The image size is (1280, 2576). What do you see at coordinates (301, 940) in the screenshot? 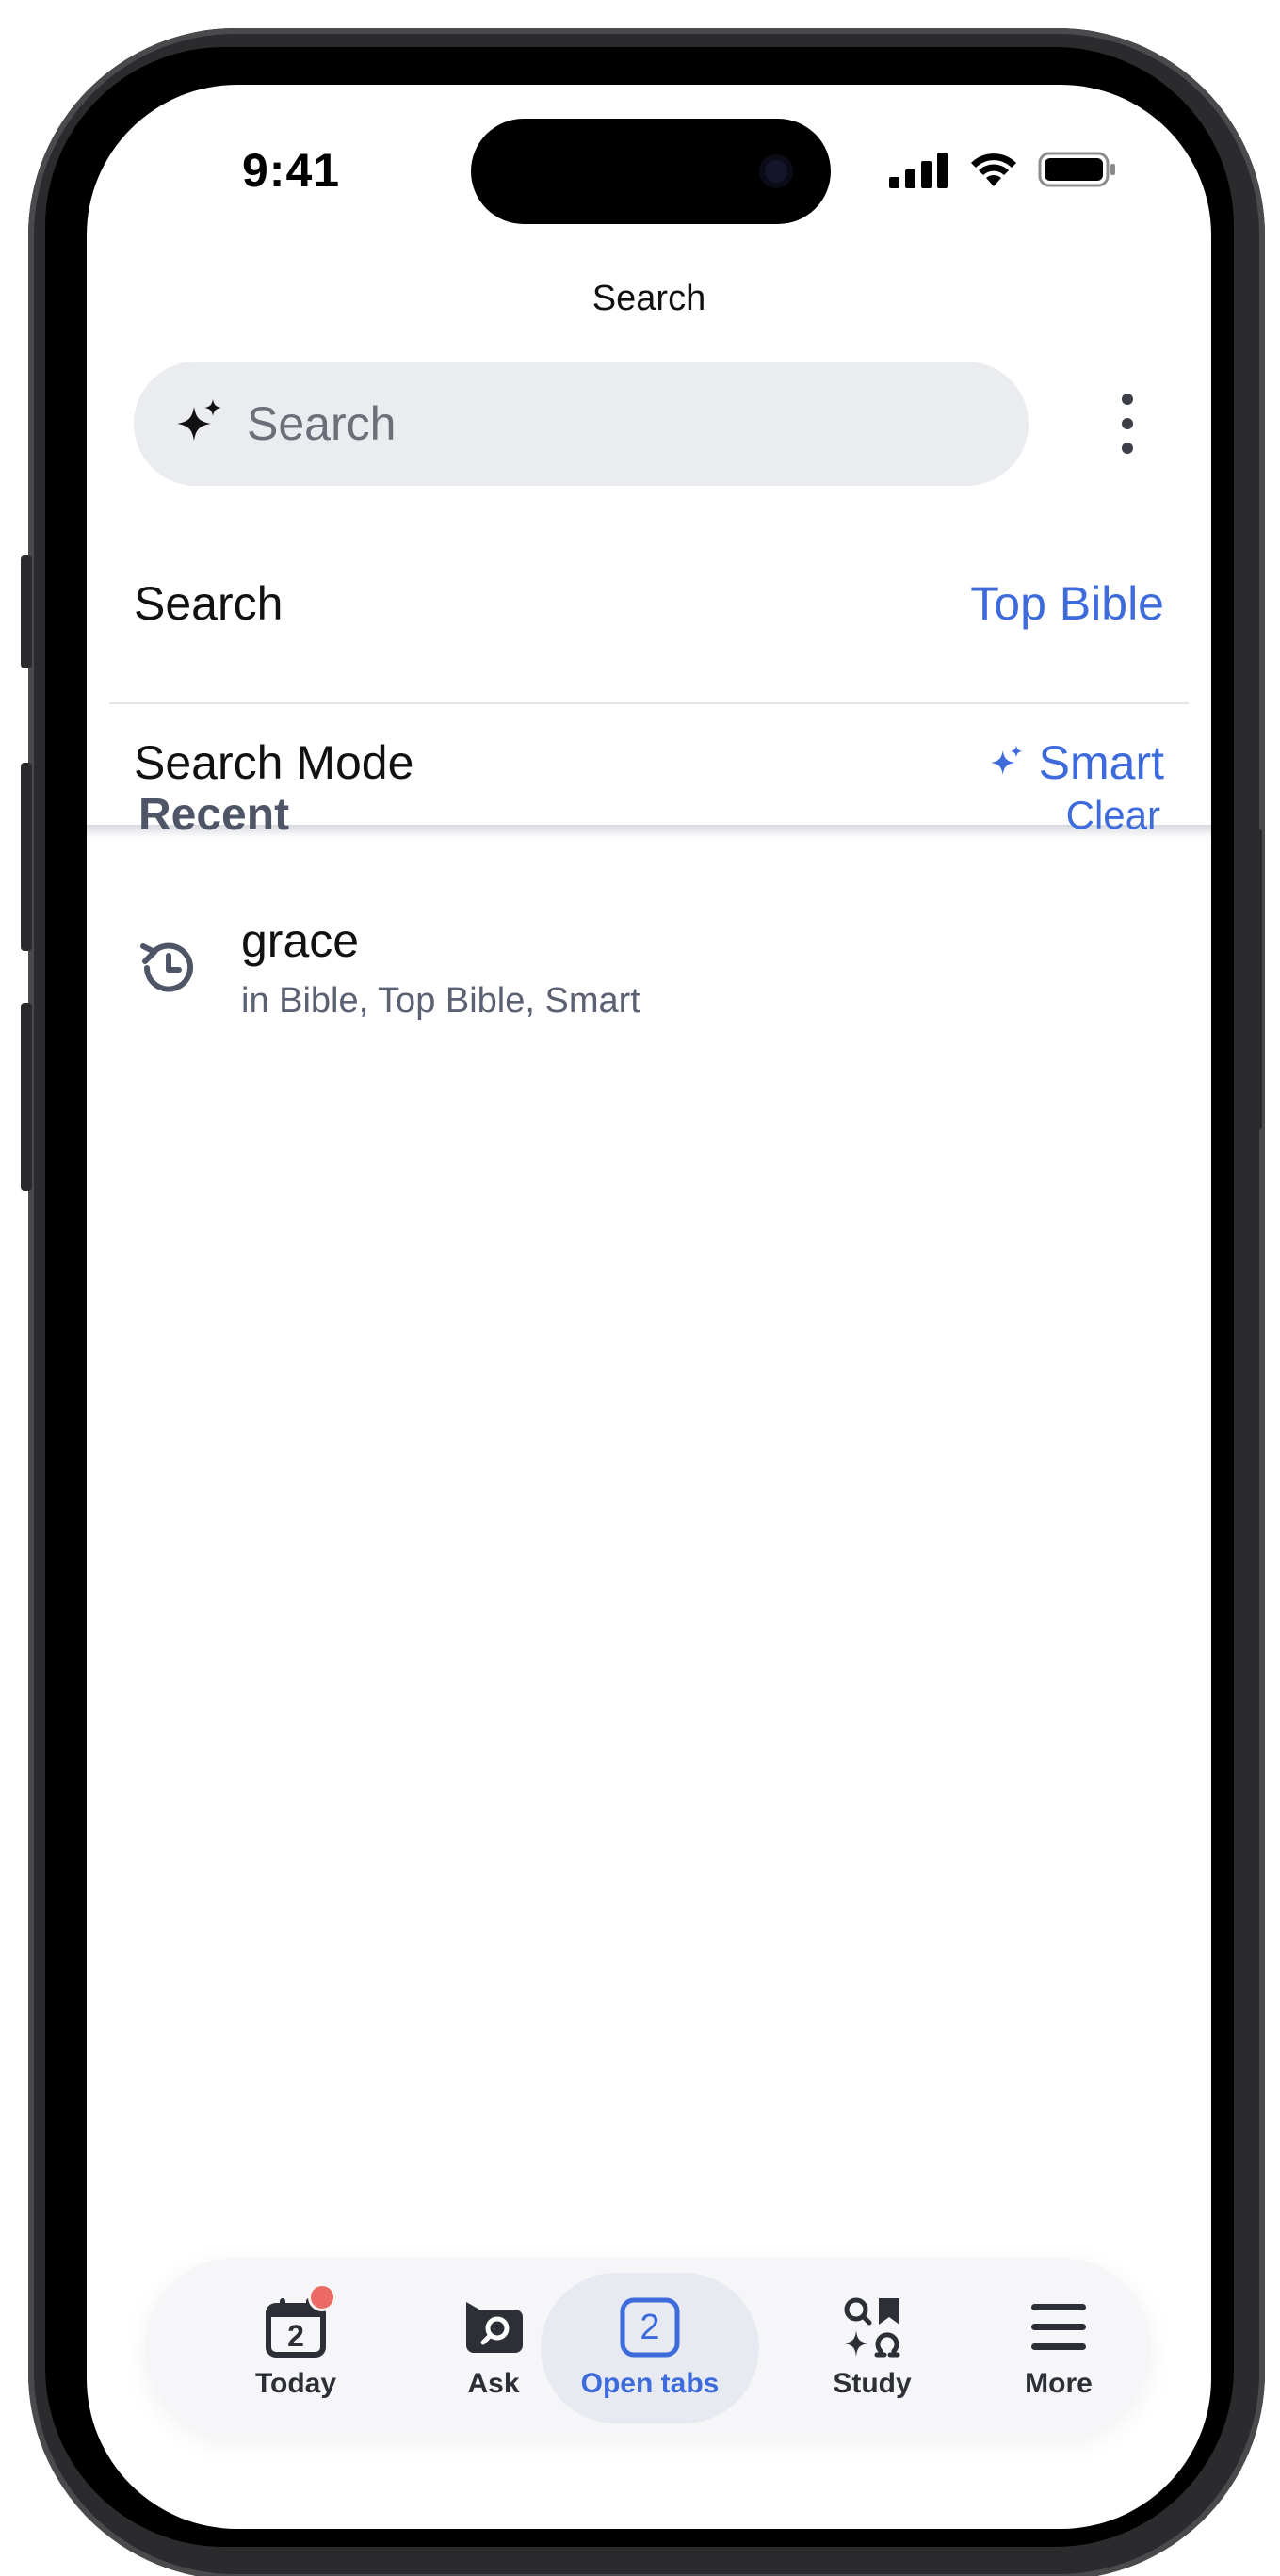
I see `recent-term: grace` at bounding box center [301, 940].